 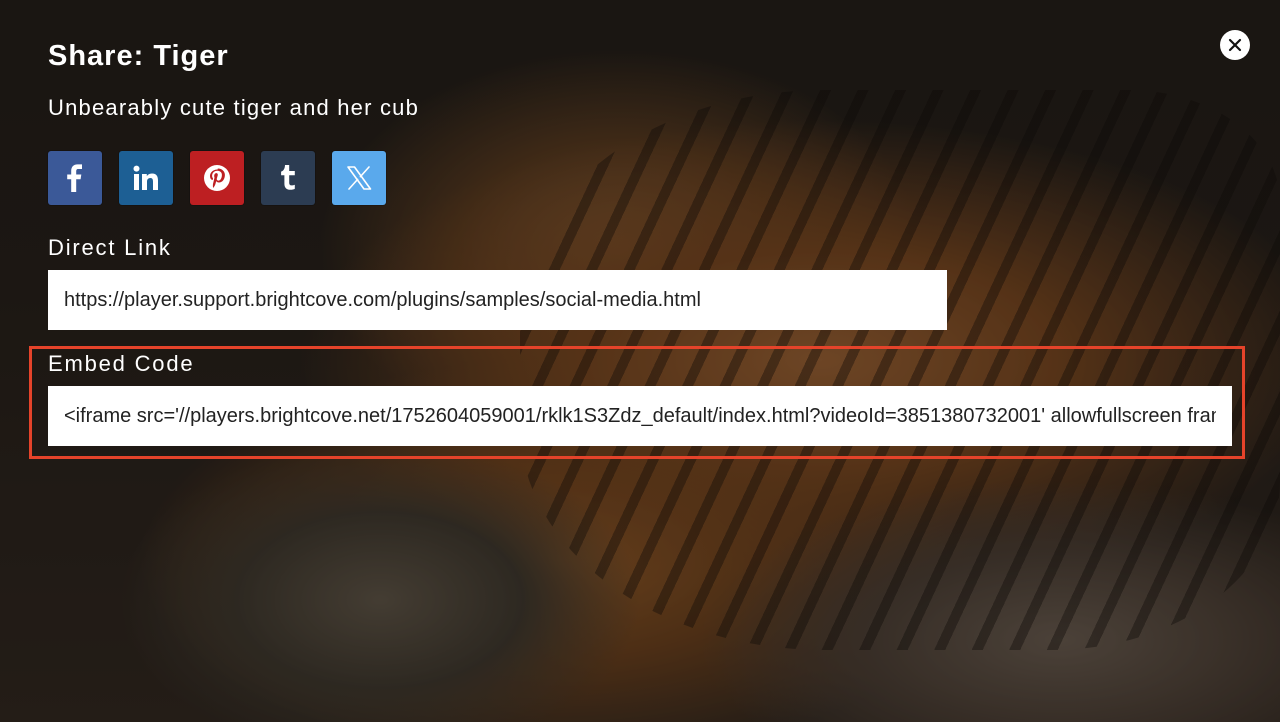 I want to click on linkedin-share-button, so click(x=146, y=178).